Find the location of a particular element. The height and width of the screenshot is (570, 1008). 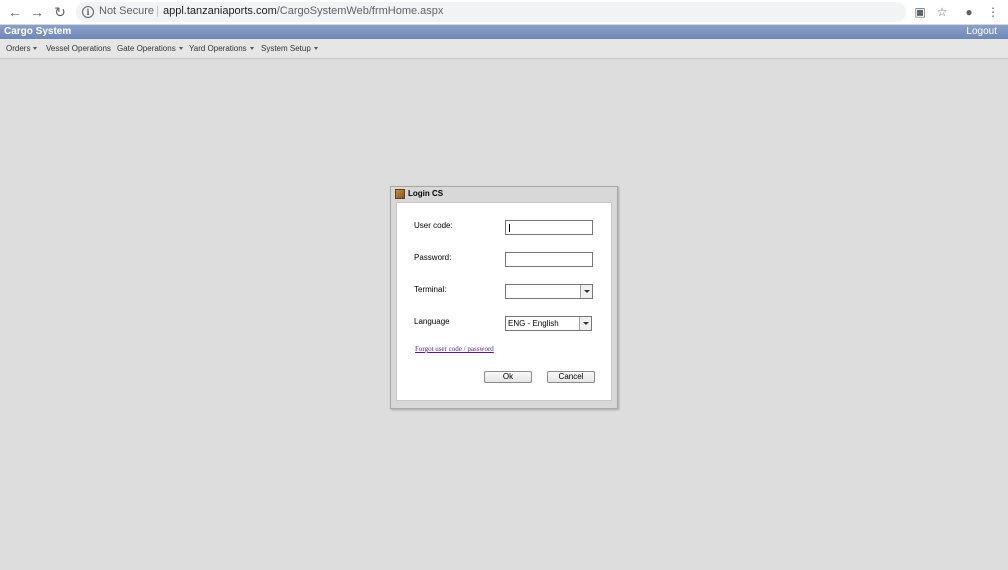

menu-item-label: Vessel Operations is located at coordinates (78, 48).